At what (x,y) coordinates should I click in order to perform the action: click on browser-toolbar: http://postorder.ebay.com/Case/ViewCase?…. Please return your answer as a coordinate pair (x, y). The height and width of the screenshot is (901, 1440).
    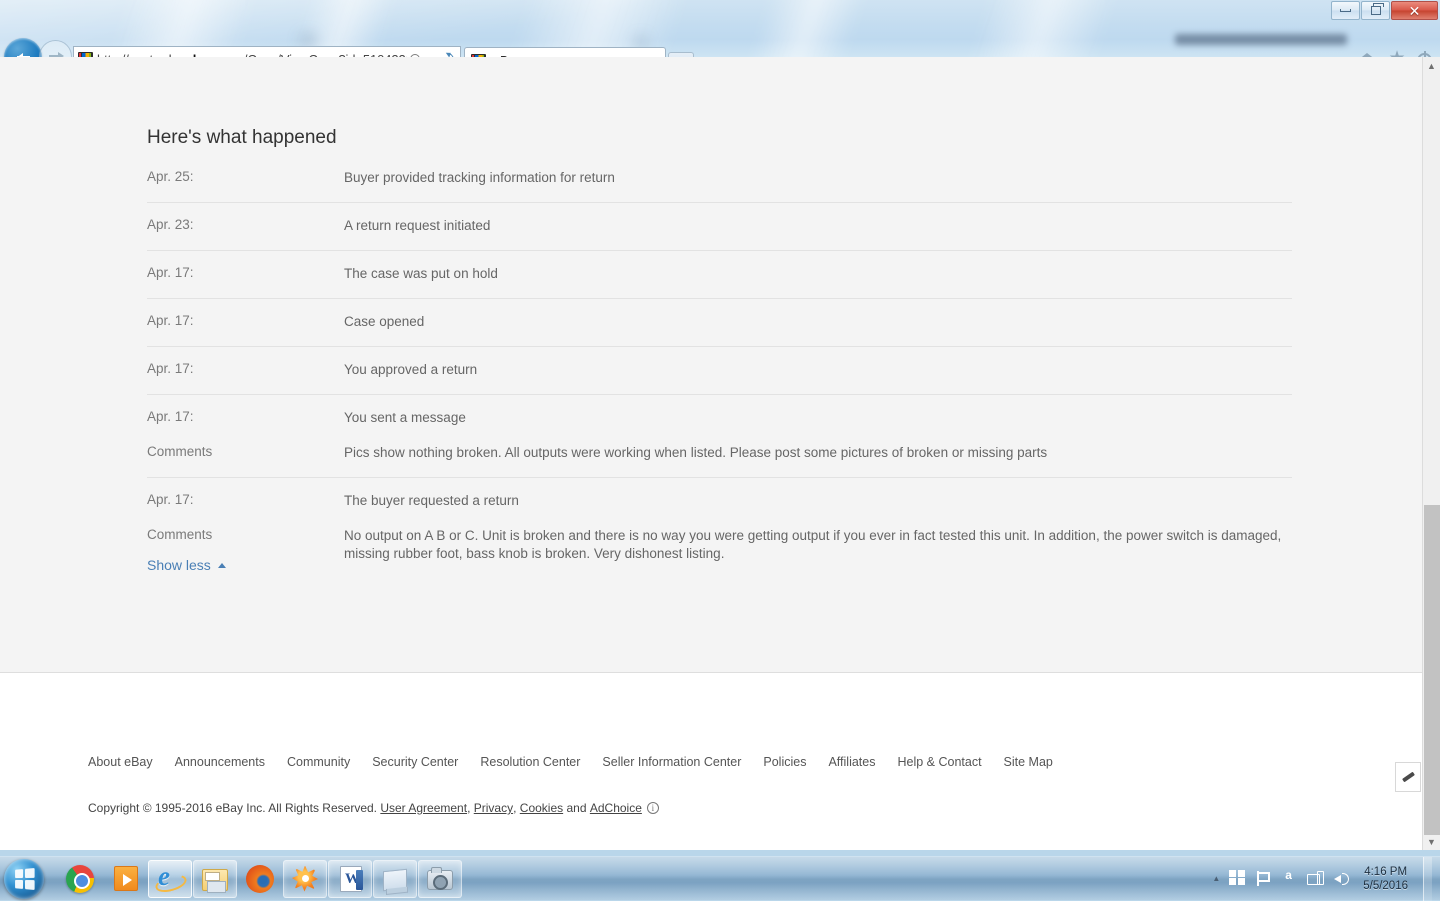
    Looking at the image, I should click on (720, 38).